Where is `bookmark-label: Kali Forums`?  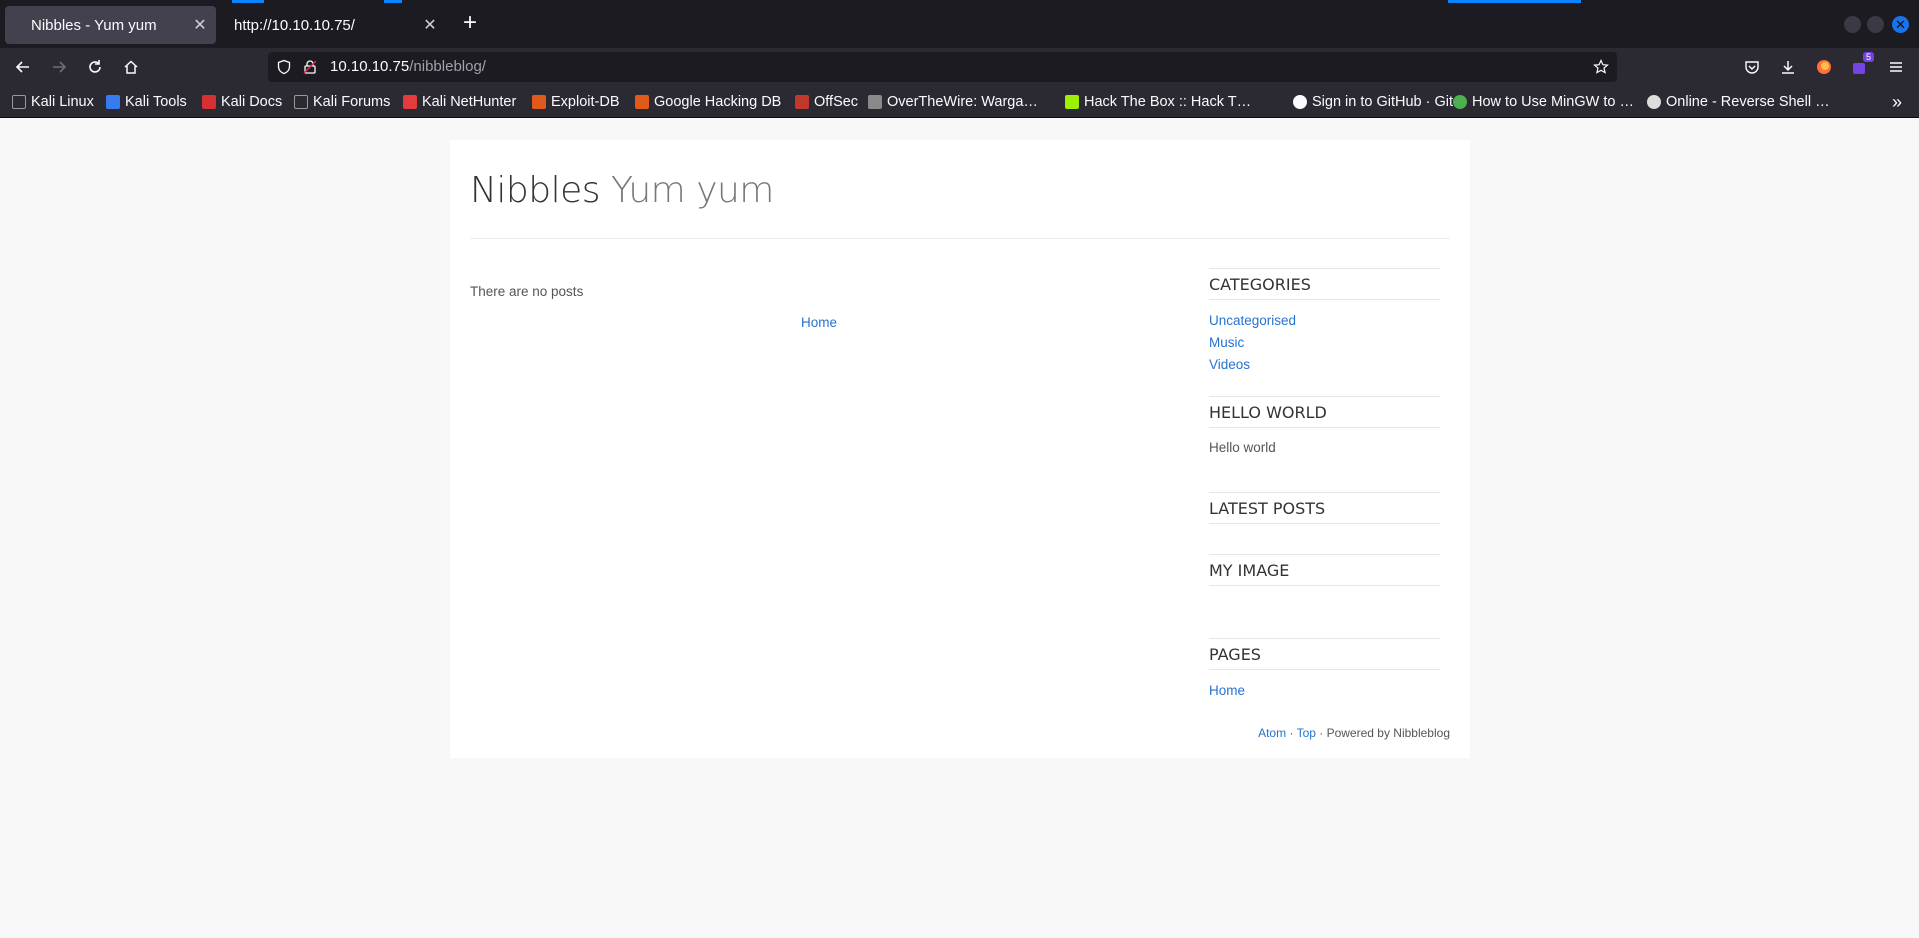
bookmark-label: Kali Forums is located at coordinates (352, 102).